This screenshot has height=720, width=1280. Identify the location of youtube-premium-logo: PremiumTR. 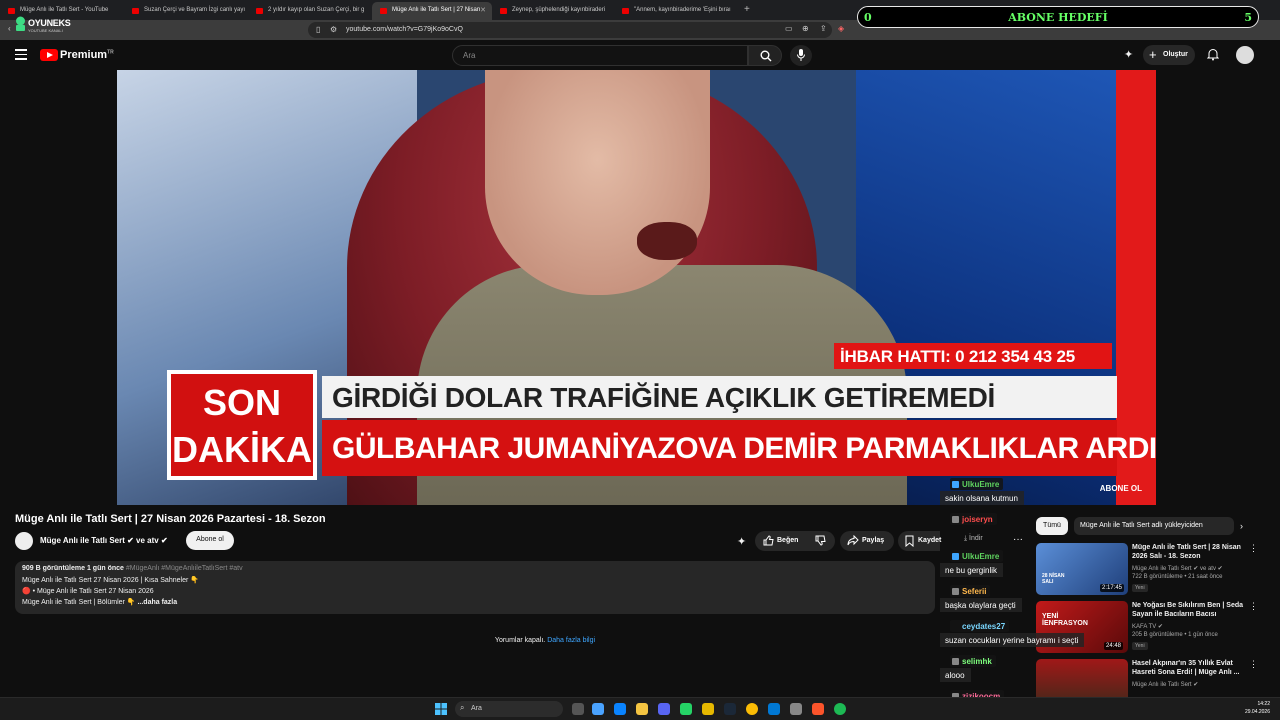
(87, 55).